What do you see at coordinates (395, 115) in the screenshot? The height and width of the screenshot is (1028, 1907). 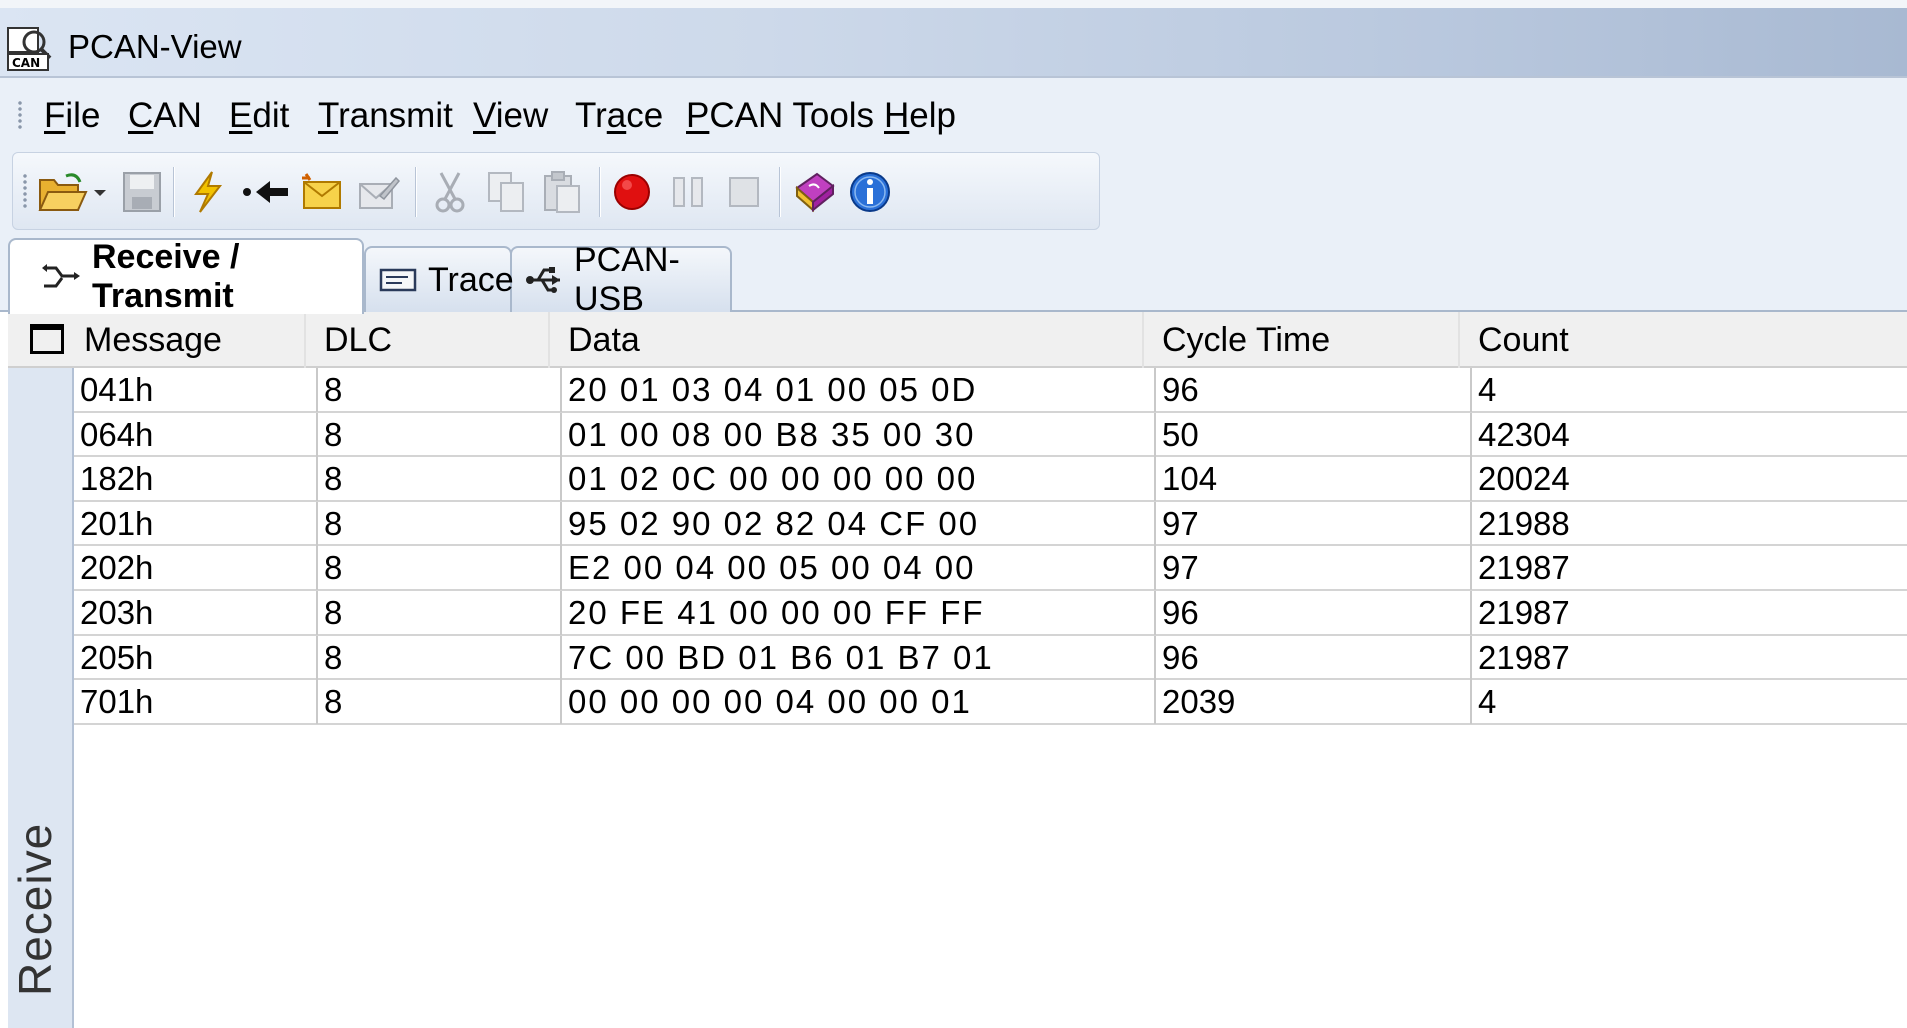 I see `menu-transmit-label: ransmit` at bounding box center [395, 115].